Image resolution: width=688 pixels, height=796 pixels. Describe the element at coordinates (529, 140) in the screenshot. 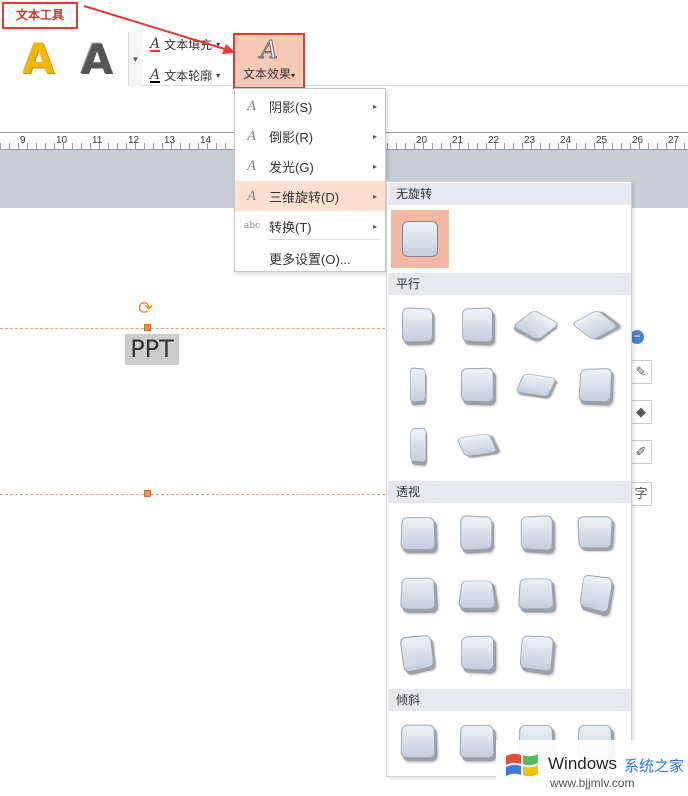

I see `ruler-number: 23` at that location.